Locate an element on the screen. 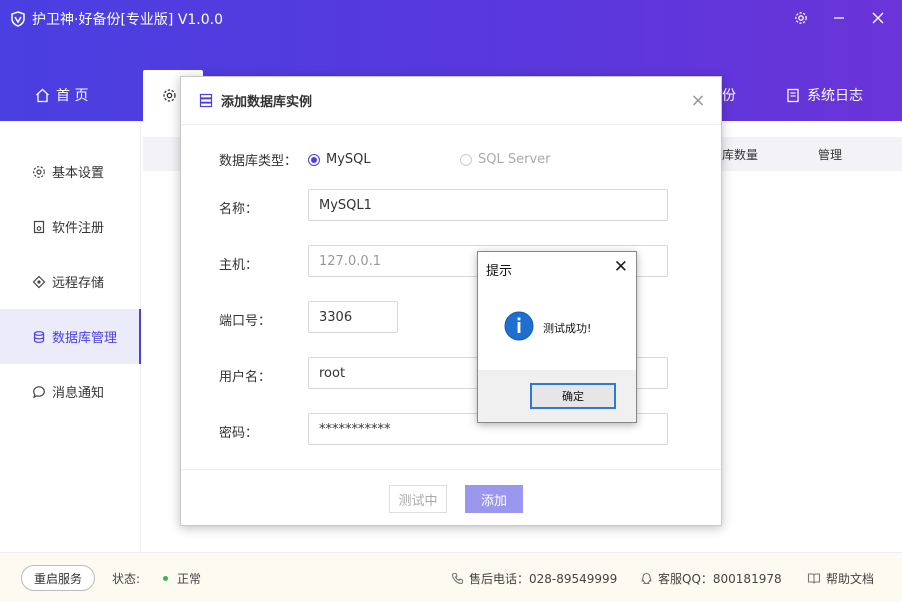 This screenshot has width=902, height=602. nav-backup-label: 份 is located at coordinates (729, 96).